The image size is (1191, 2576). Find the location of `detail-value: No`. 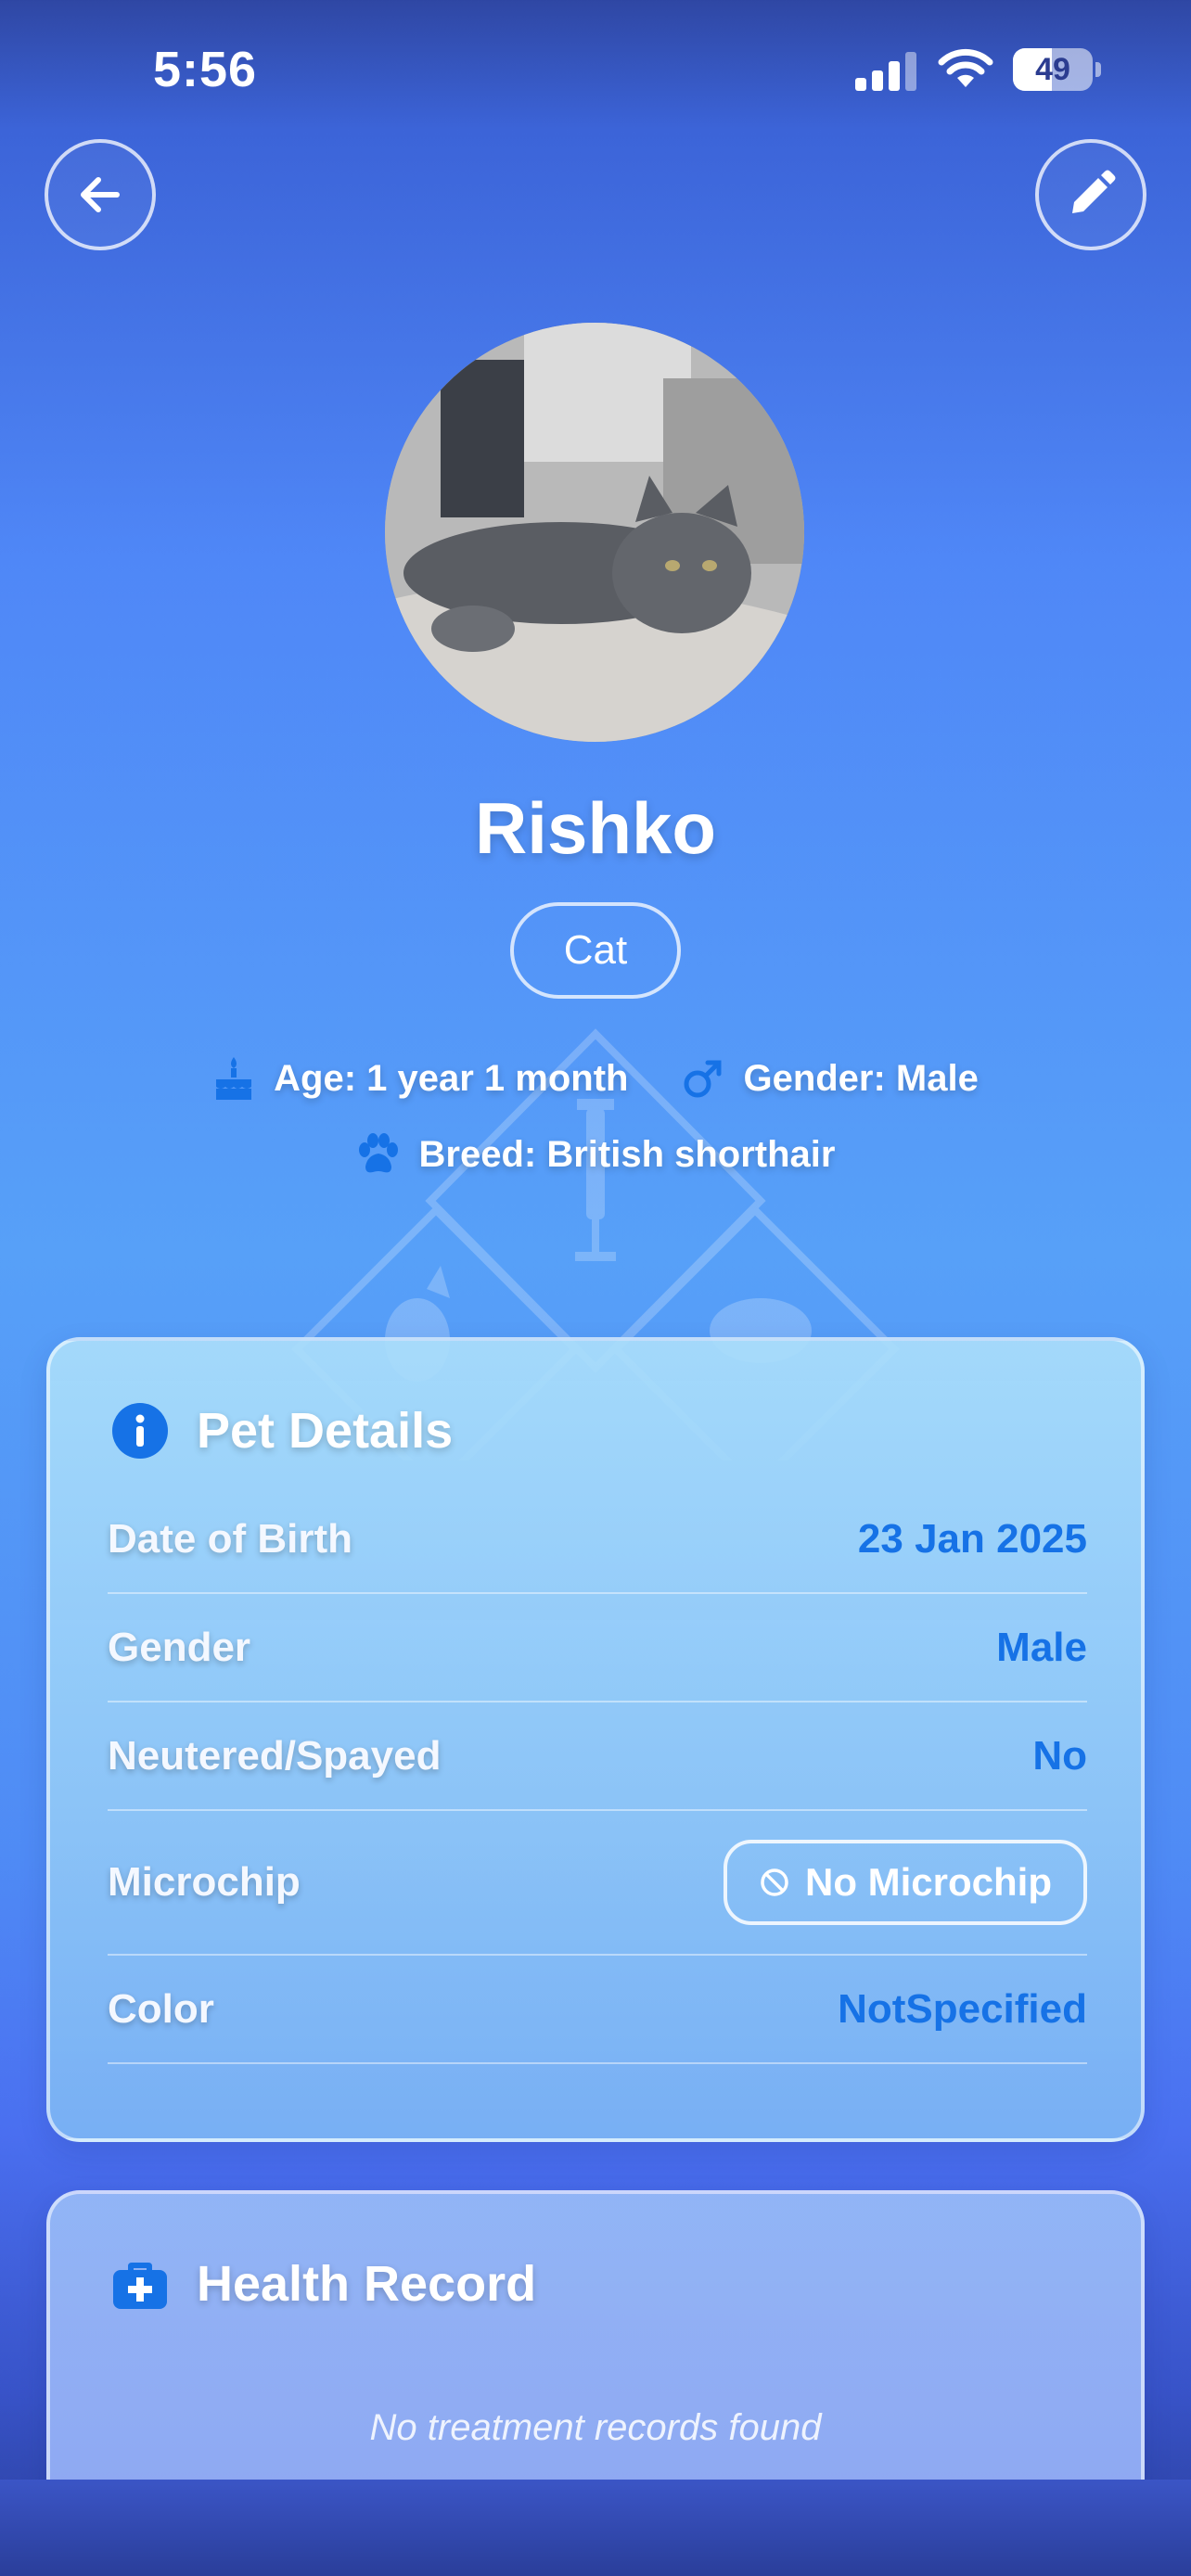

detail-value: No is located at coordinates (1059, 1755).